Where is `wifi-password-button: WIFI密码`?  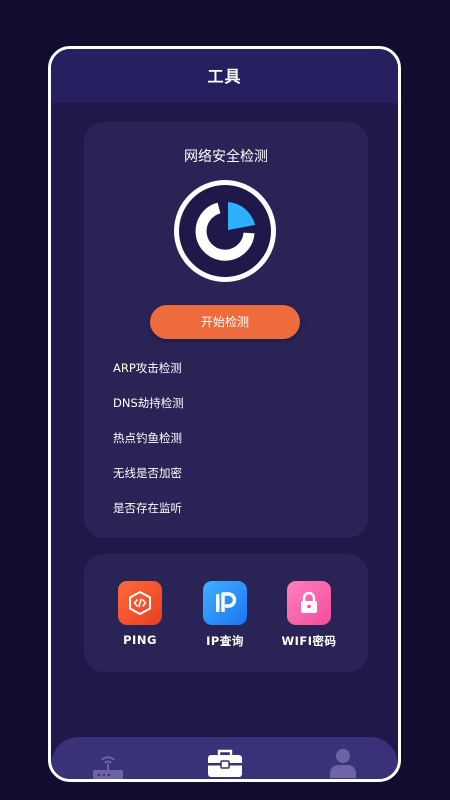
wifi-password-button: WIFI密码 is located at coordinates (309, 615).